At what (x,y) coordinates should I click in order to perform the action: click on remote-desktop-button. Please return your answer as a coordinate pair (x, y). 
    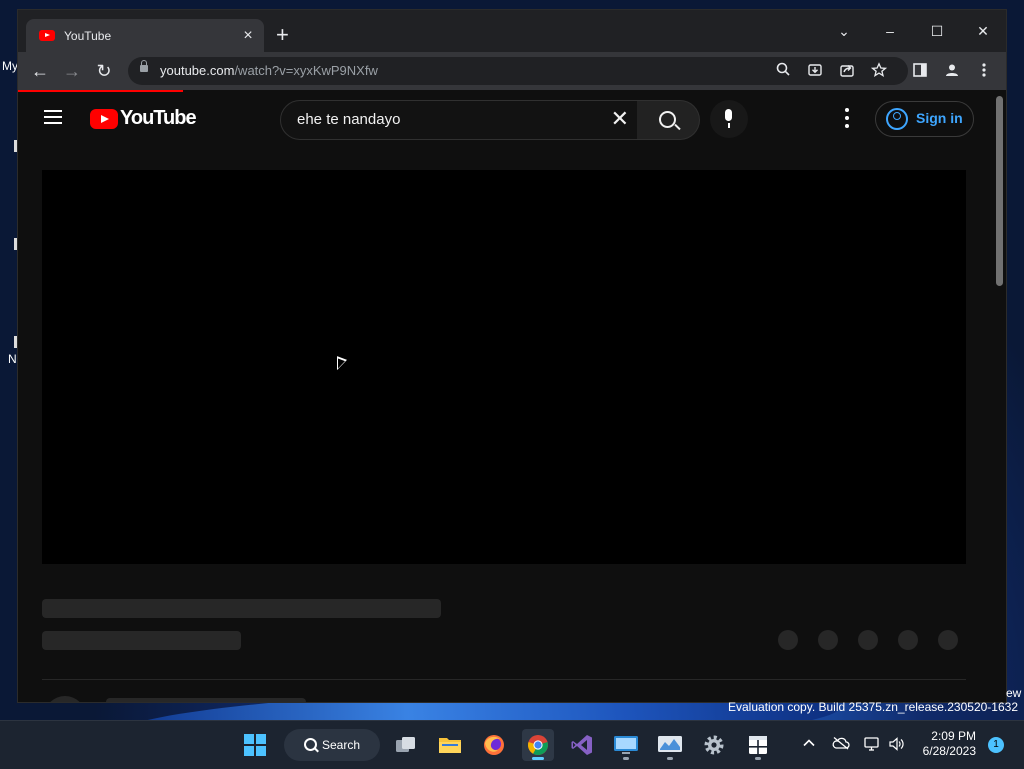
    Looking at the image, I should click on (626, 745).